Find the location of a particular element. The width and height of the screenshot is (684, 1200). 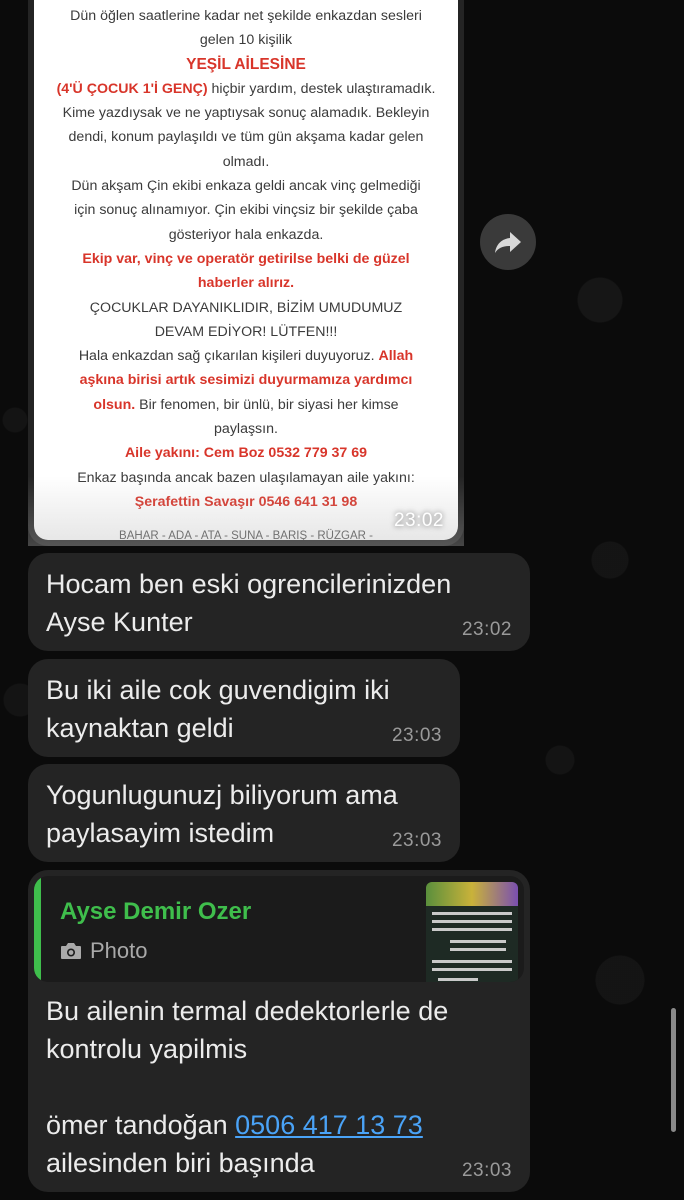

message-line: kaynaktan geldi is located at coordinates (140, 728).